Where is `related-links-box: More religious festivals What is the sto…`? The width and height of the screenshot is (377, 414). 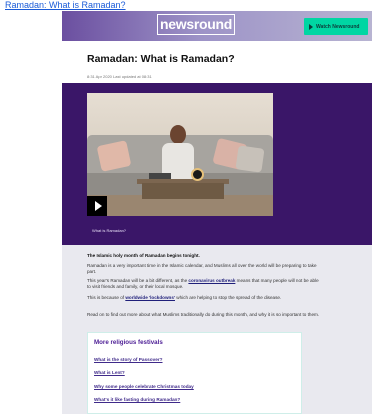
related-links-box: More religious festivals What is the sto… is located at coordinates (194, 373).